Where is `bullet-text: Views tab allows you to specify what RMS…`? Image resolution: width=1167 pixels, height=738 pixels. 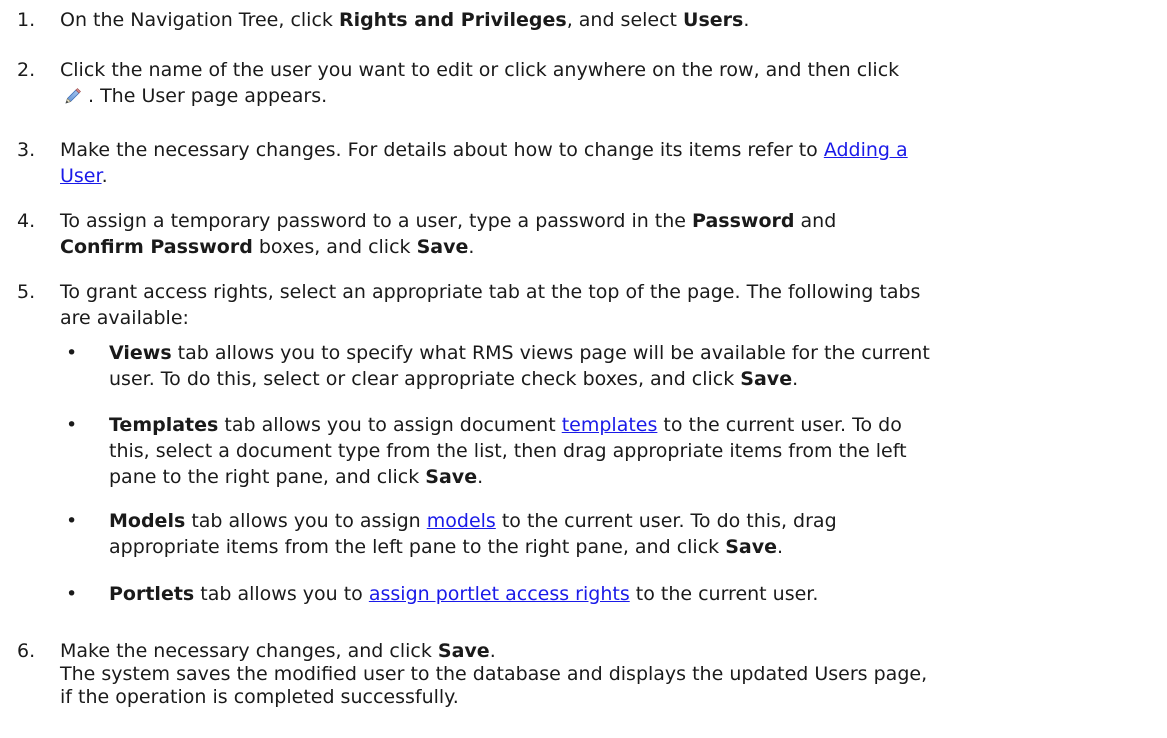 bullet-text: Views tab allows you to specify what RMS… is located at coordinates (634, 366).